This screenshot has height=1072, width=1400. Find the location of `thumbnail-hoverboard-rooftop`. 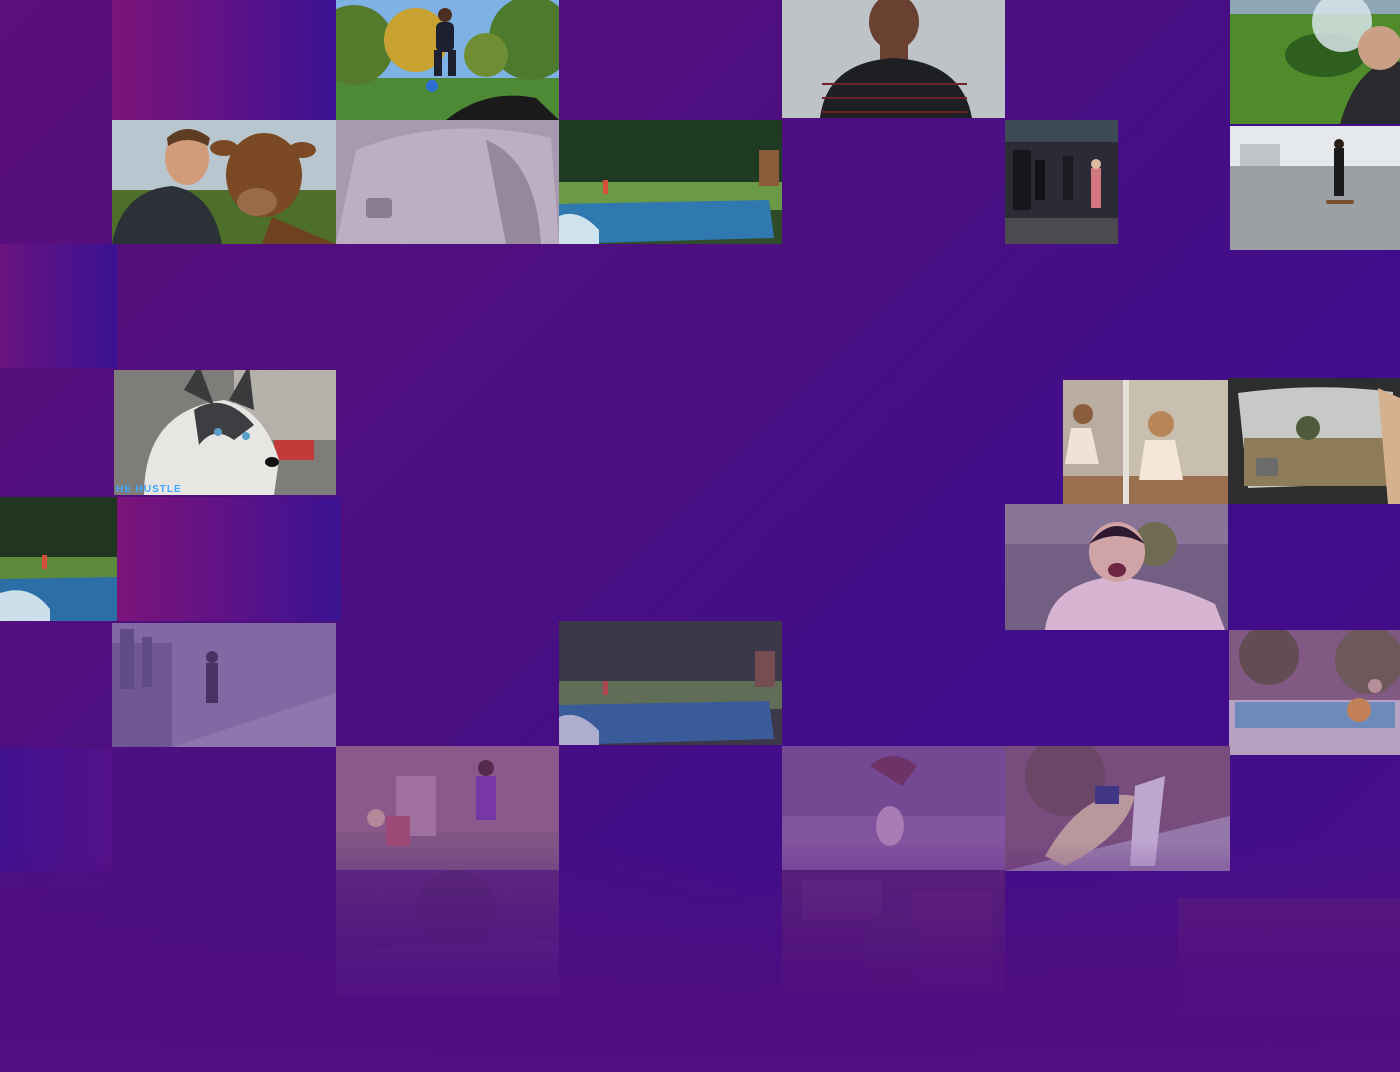

thumbnail-hoverboard-rooftop is located at coordinates (224, 685).